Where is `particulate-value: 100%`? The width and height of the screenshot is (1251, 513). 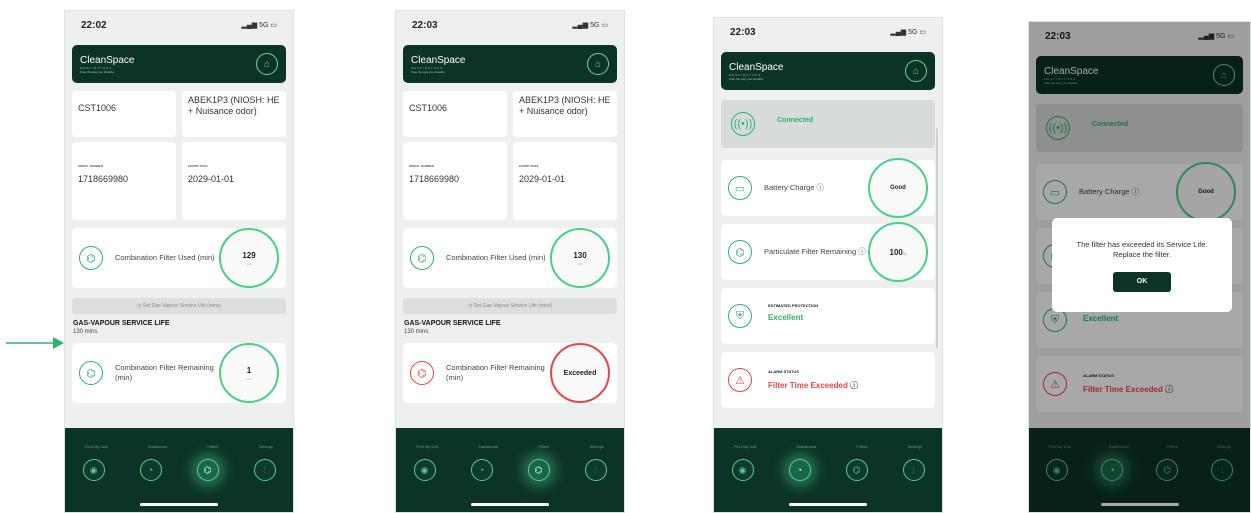
particulate-value: 100% is located at coordinates (898, 252).